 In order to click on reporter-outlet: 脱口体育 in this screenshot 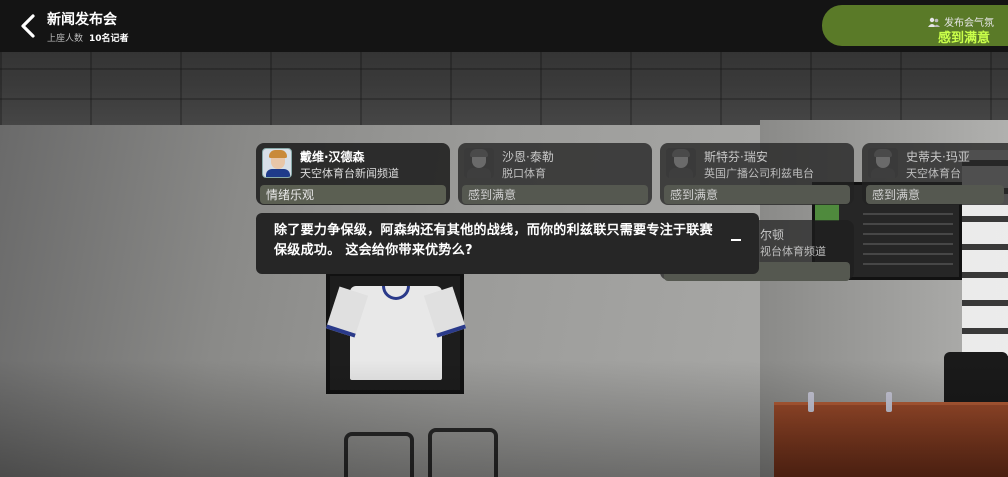, I will do `click(524, 173)`.